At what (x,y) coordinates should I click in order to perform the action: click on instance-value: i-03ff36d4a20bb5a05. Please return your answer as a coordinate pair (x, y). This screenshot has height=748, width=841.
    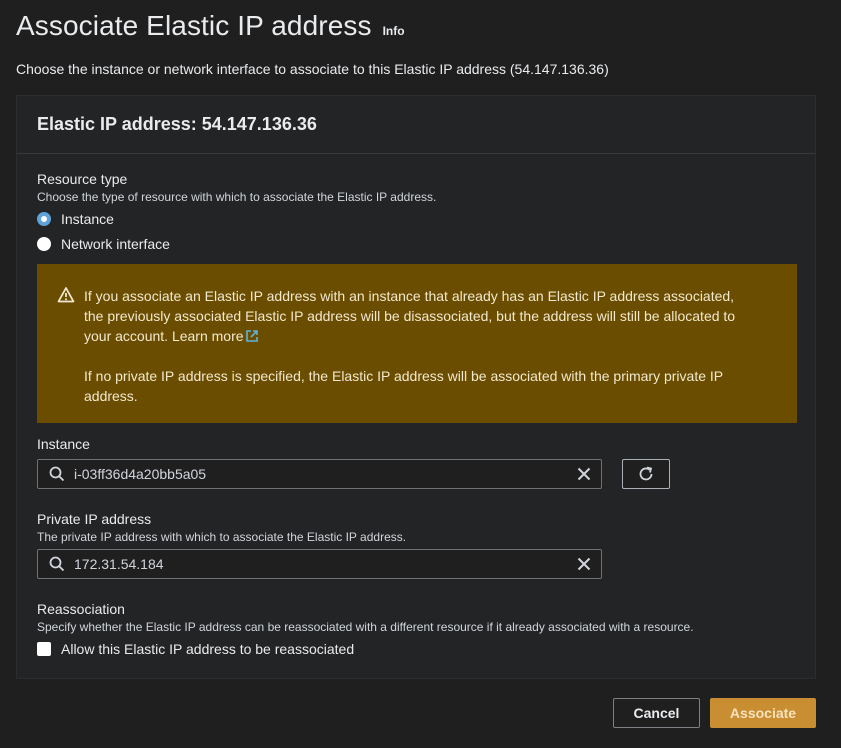
    Looking at the image, I should click on (325, 474).